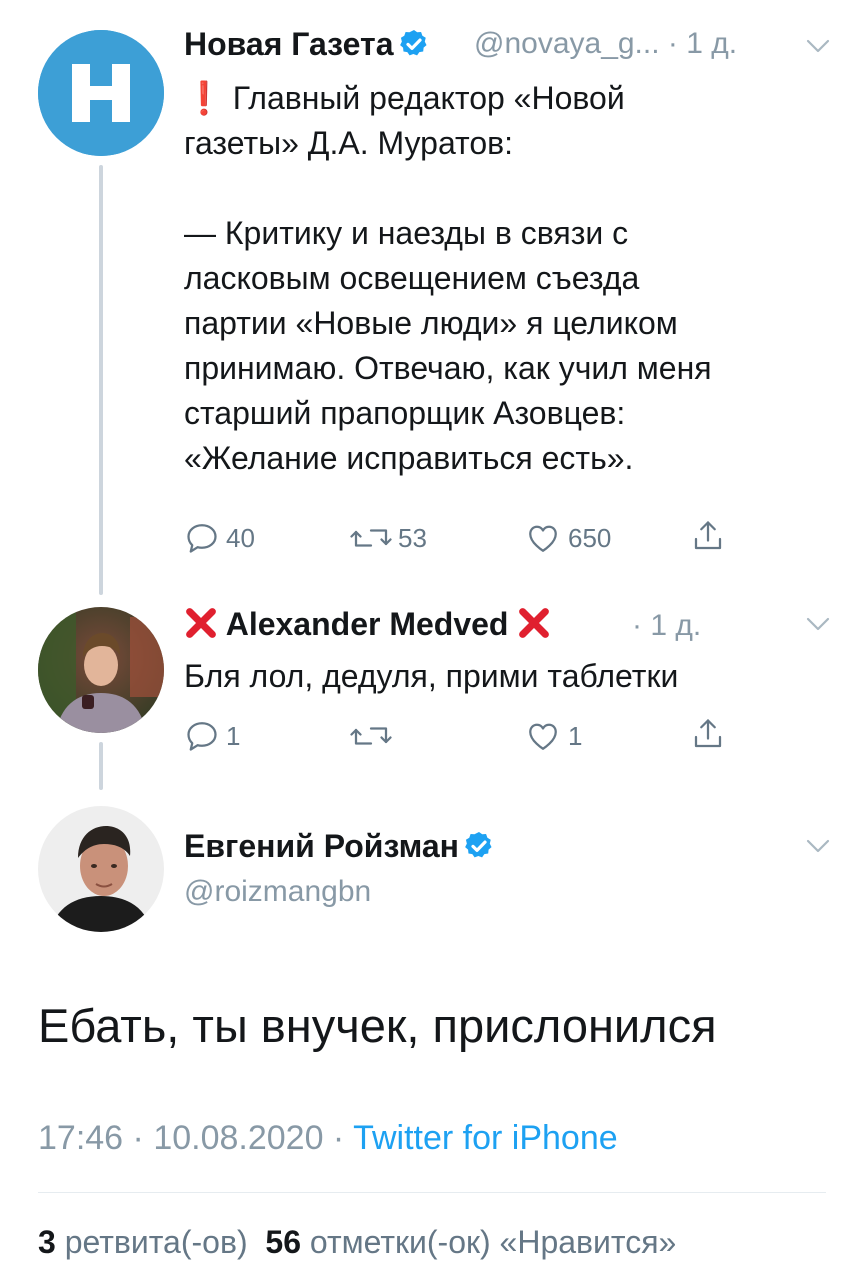 The height and width of the screenshot is (1280, 864). Describe the element at coordinates (277, 892) in the screenshot. I see `main-handle: @roizmangbn` at that location.